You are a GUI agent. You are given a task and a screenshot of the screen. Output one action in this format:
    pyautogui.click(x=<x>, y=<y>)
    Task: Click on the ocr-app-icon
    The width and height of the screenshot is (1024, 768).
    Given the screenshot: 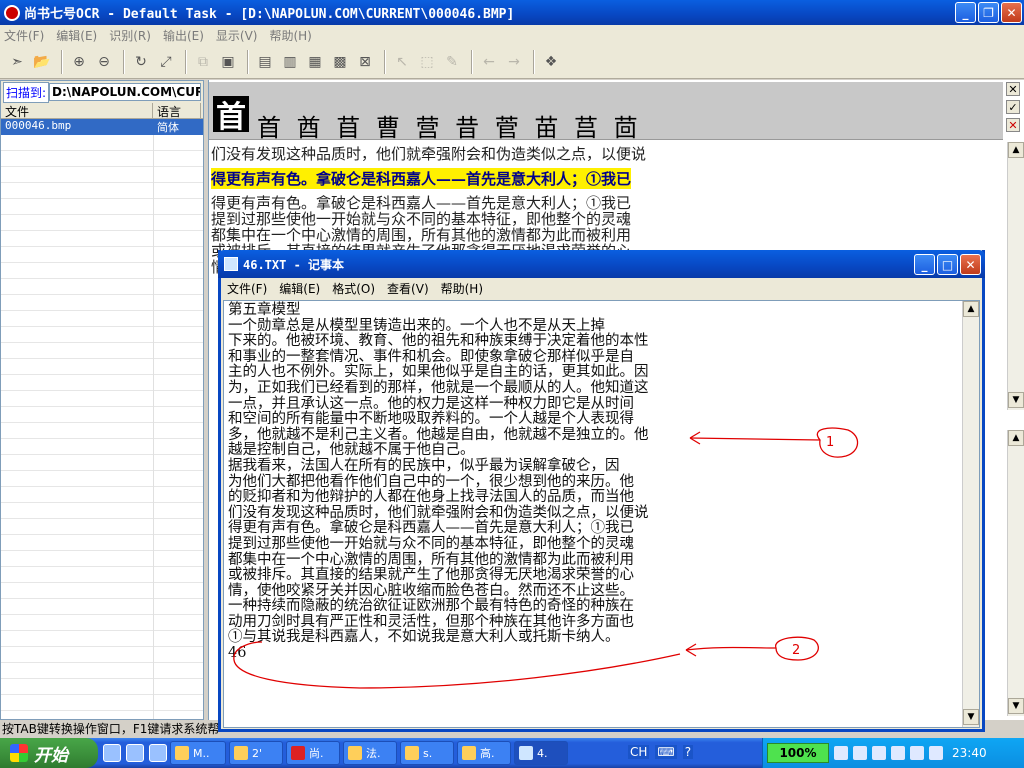 What is the action you would take?
    pyautogui.click(x=298, y=753)
    